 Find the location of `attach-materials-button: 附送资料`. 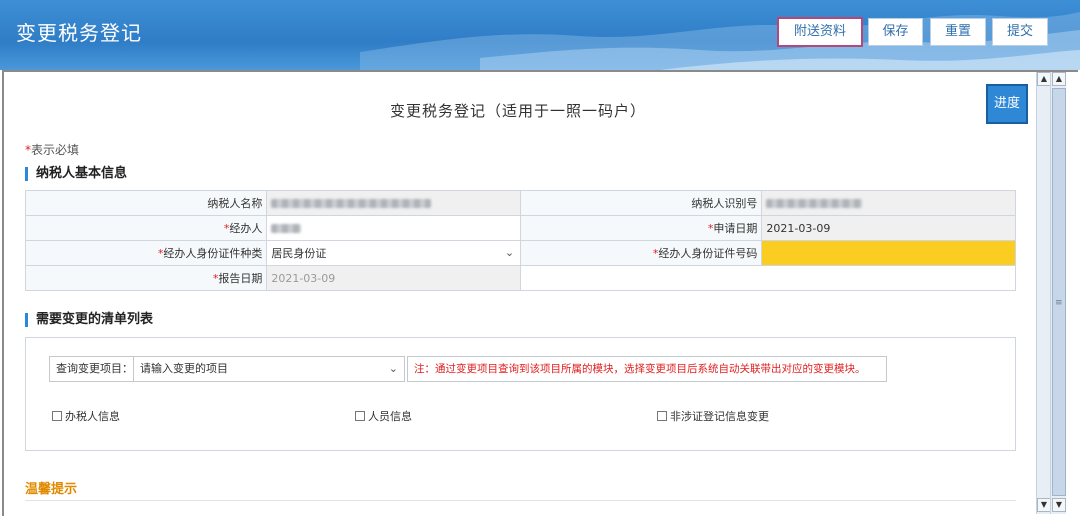

attach-materials-button: 附送资料 is located at coordinates (820, 32).